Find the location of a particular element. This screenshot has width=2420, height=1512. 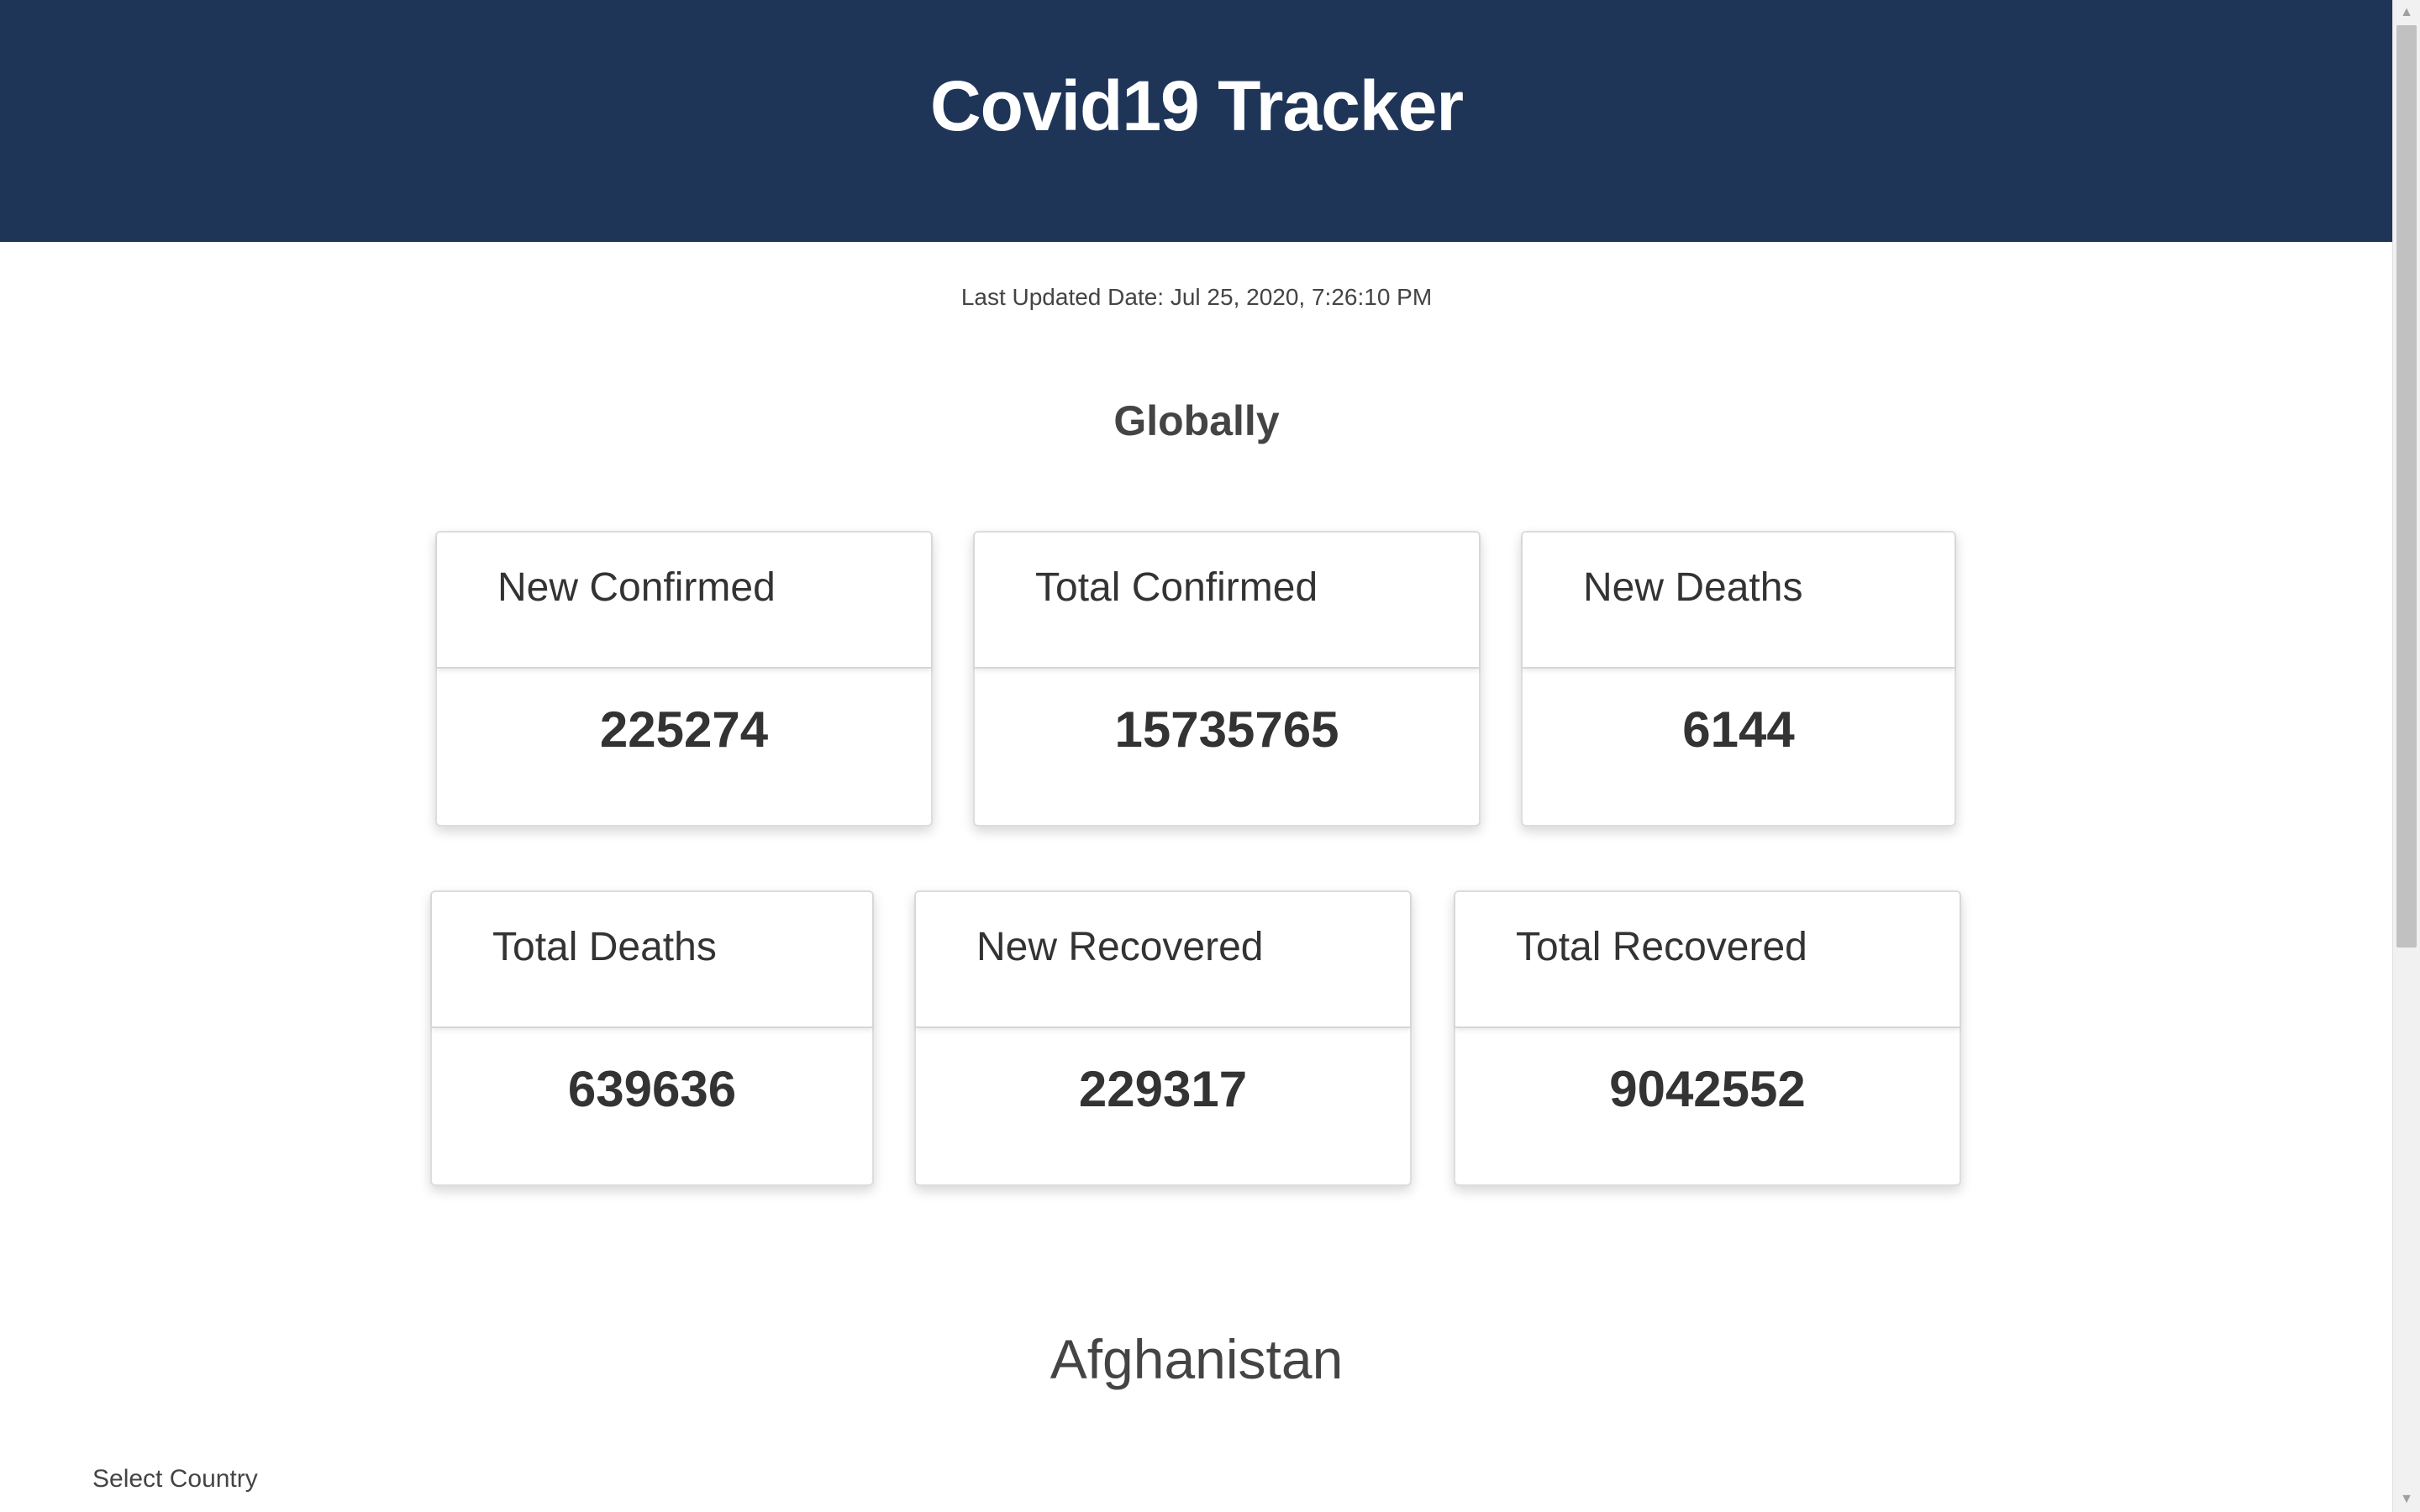

card-value: 9042552 is located at coordinates (1708, 1089).